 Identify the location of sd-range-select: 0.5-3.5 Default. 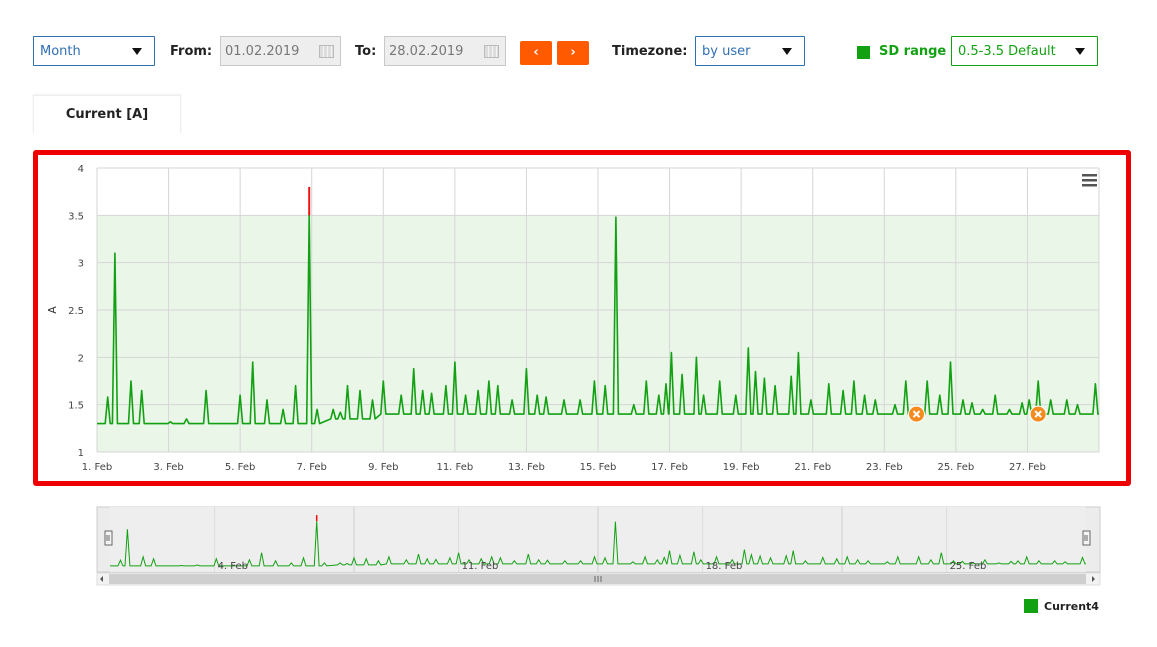
(1024, 51).